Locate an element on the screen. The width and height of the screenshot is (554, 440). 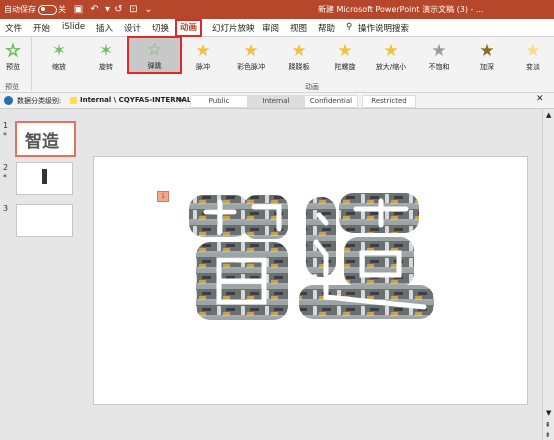
slide-1-thumbnail-text: 智造 is located at coordinates (42, 142).